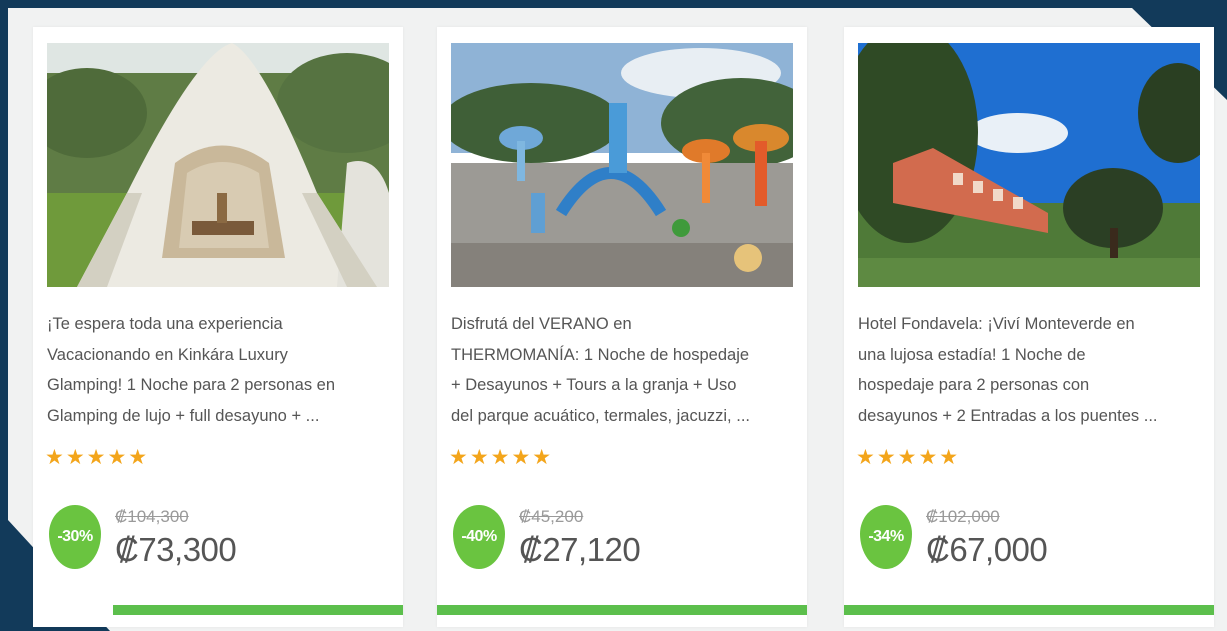 This screenshot has width=1227, height=631. I want to click on deal-image-glamping, so click(218, 165).